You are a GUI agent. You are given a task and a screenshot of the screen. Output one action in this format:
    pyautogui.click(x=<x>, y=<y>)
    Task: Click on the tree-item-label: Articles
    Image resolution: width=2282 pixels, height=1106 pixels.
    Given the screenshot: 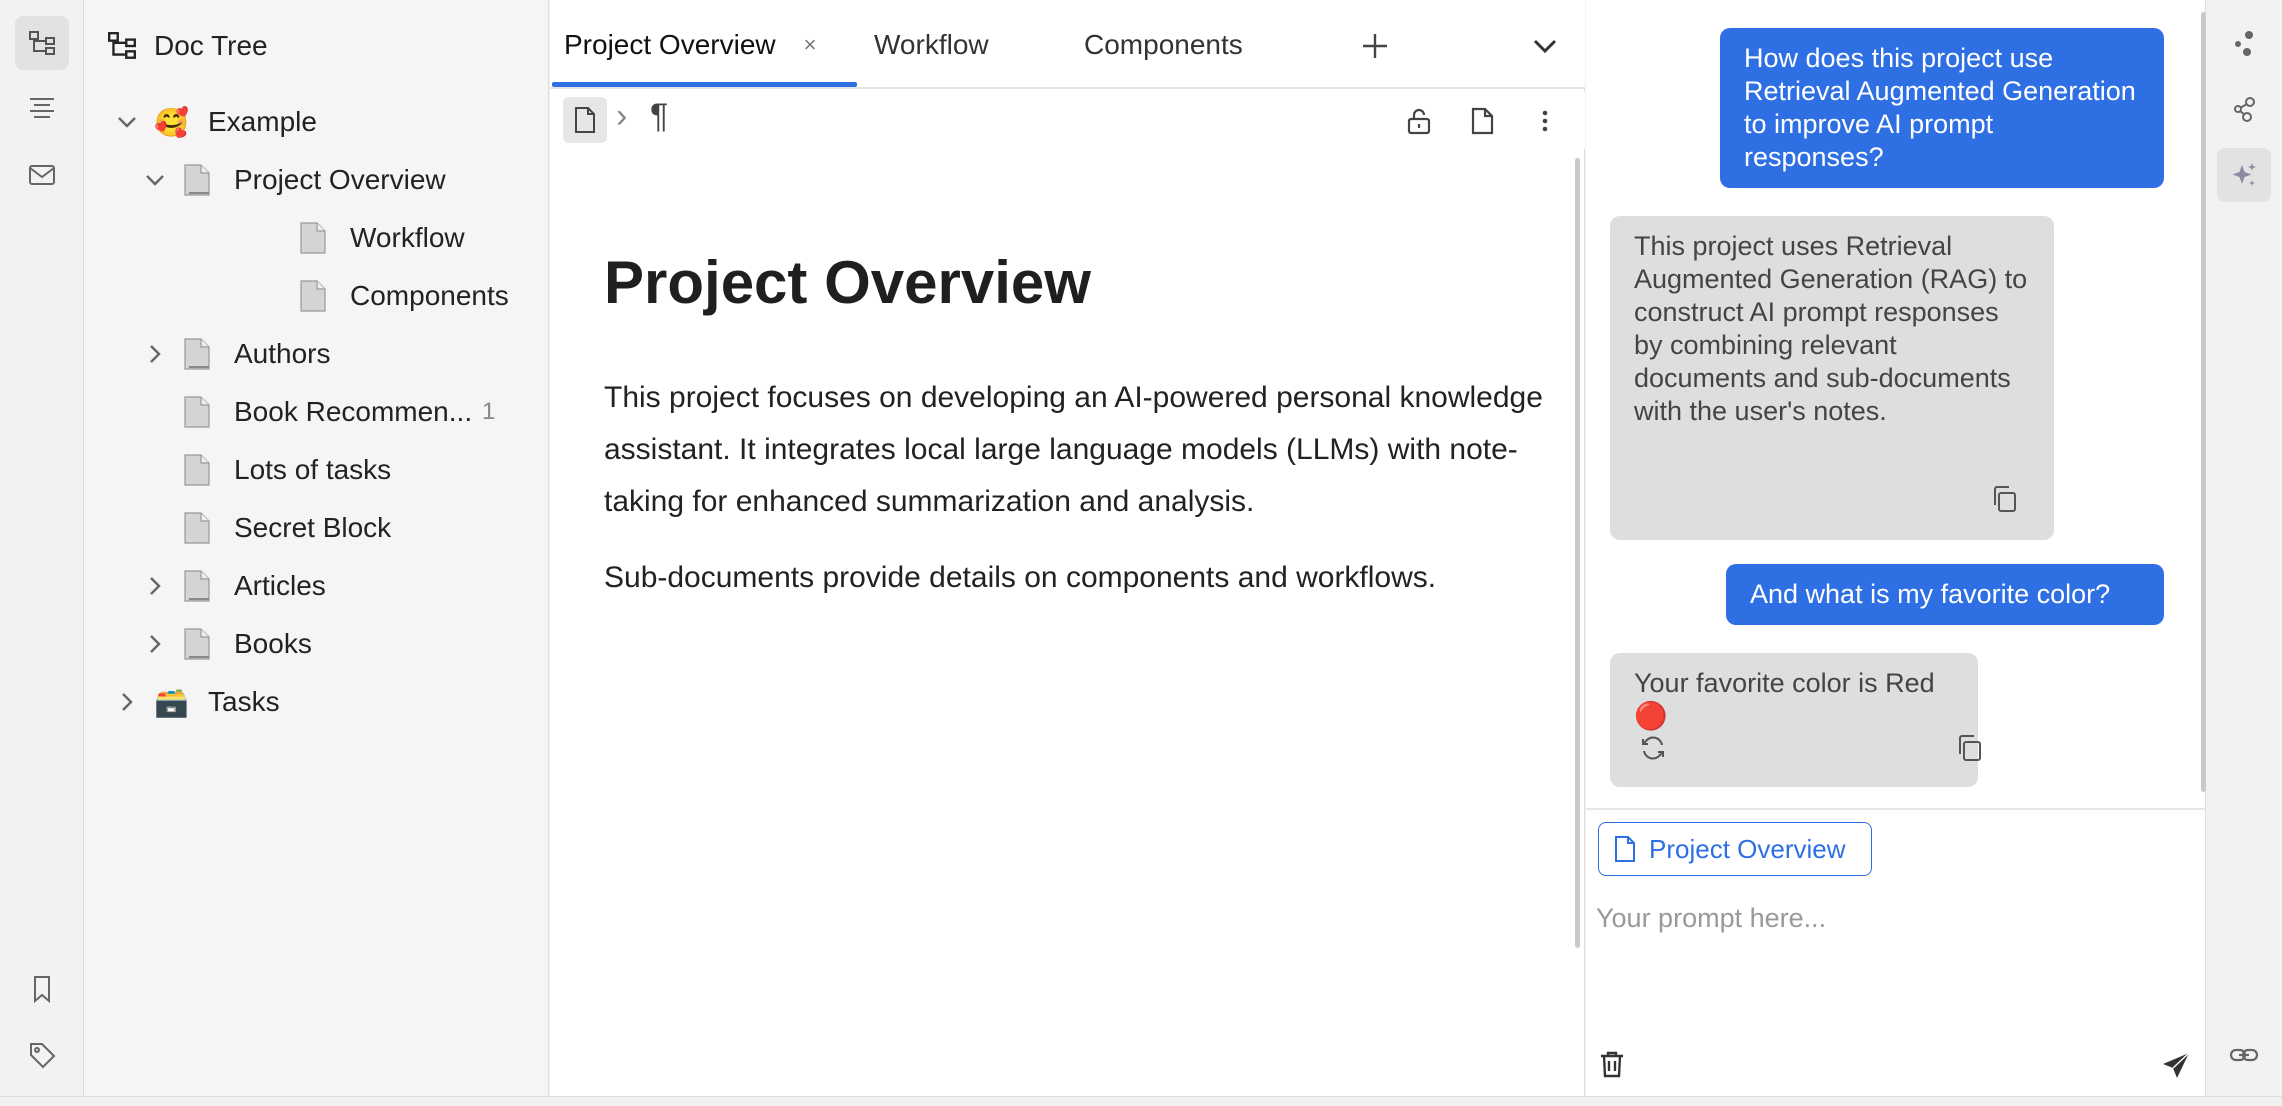 What is the action you would take?
    pyautogui.click(x=280, y=585)
    